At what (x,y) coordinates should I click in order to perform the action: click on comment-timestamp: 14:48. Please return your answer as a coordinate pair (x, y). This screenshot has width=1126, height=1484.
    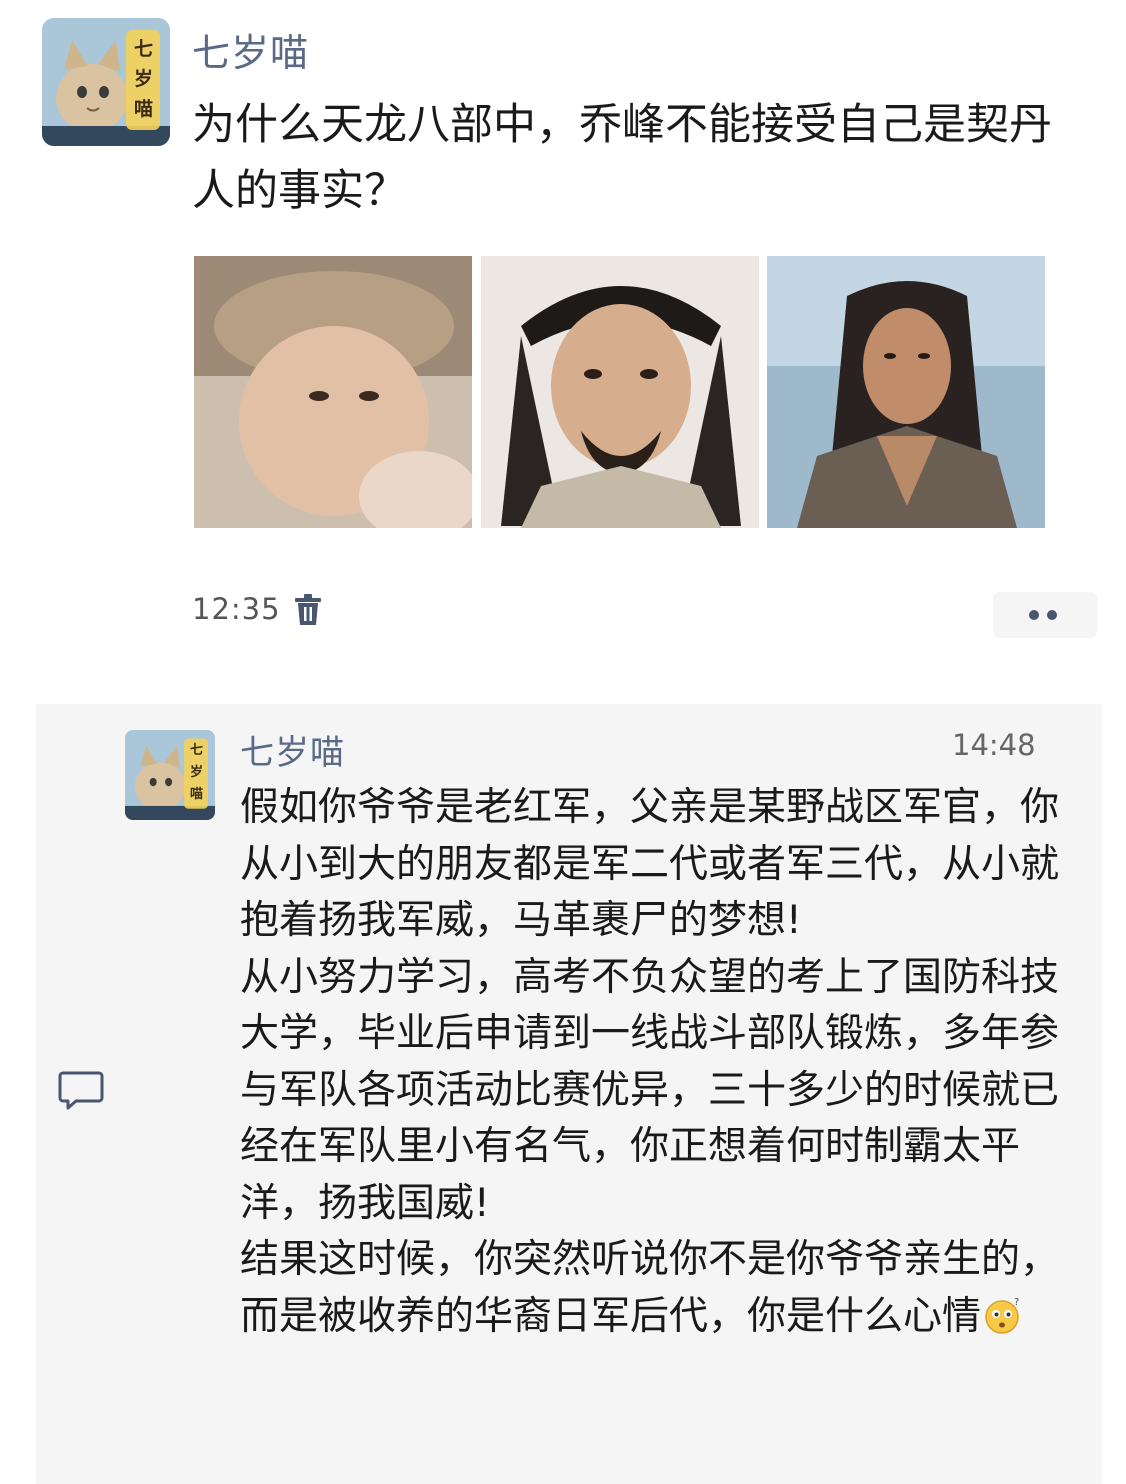
    Looking at the image, I should click on (994, 745).